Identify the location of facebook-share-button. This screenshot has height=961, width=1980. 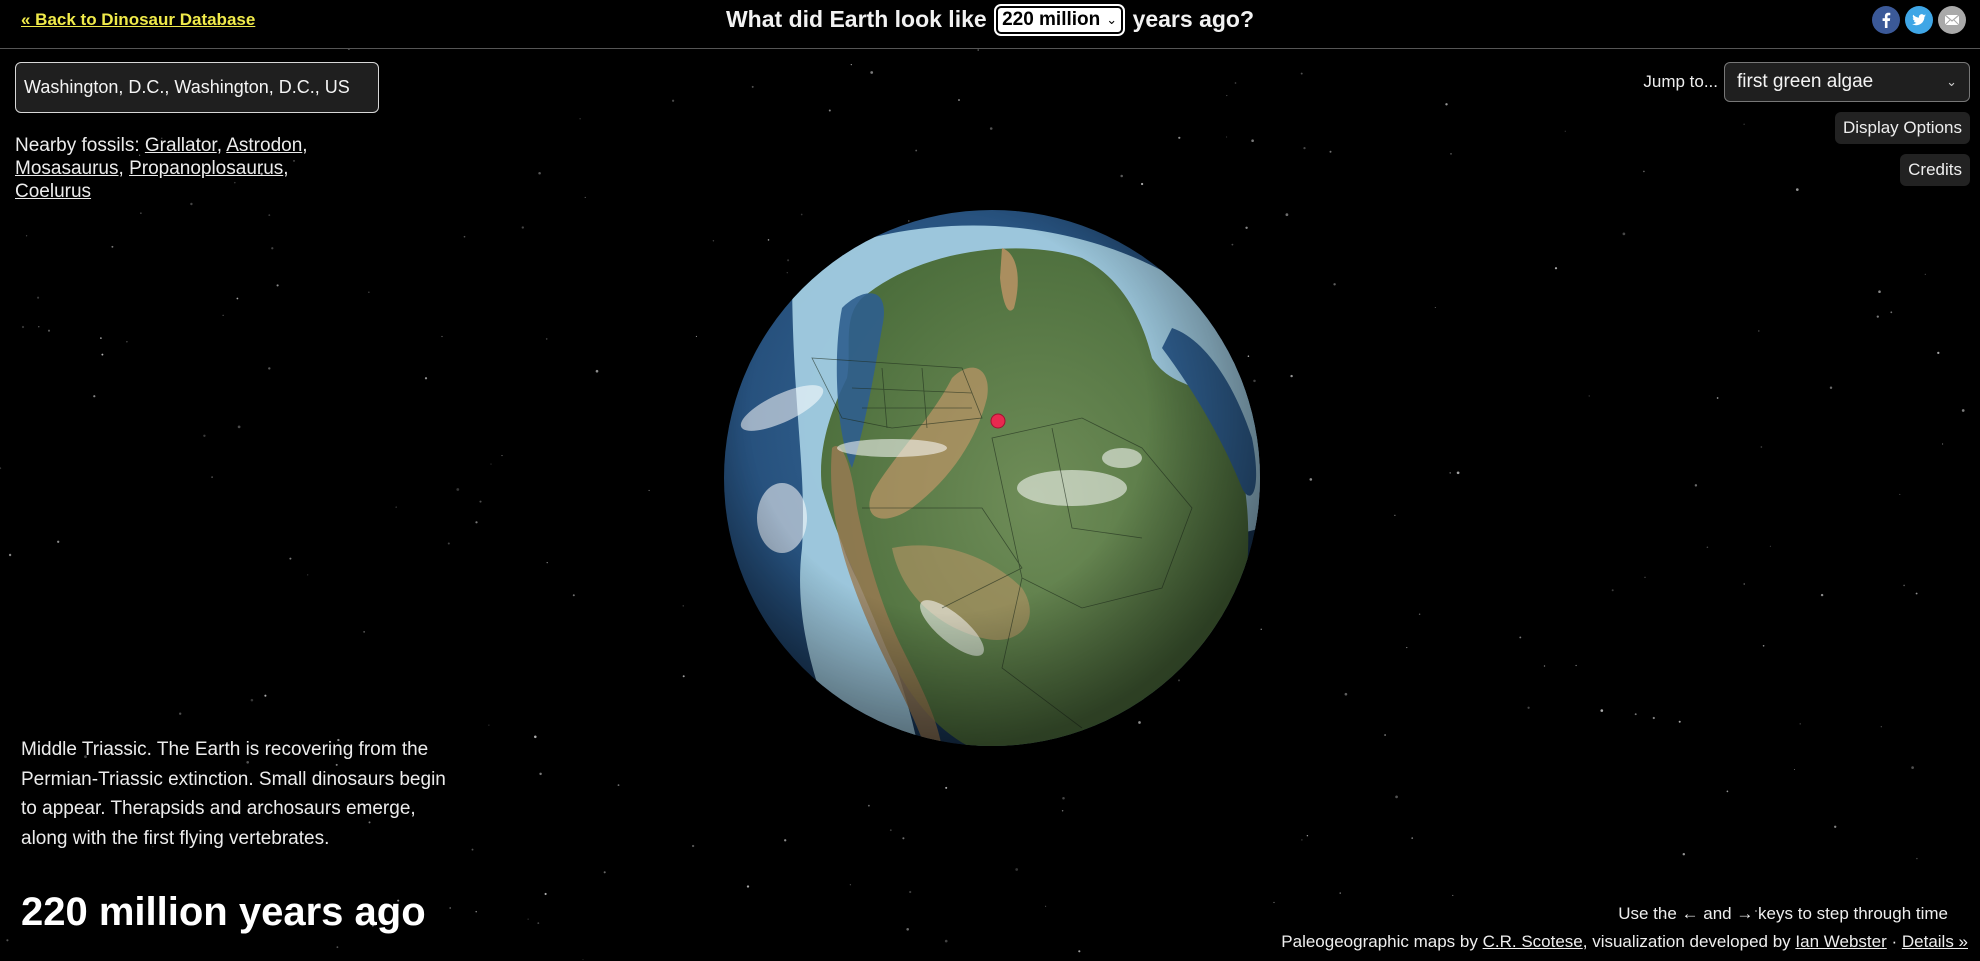
(1886, 20).